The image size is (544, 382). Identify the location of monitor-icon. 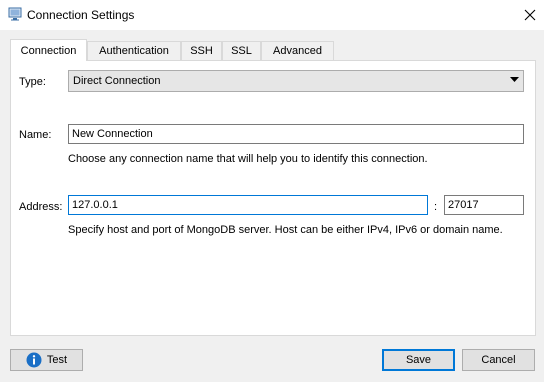
(15, 14).